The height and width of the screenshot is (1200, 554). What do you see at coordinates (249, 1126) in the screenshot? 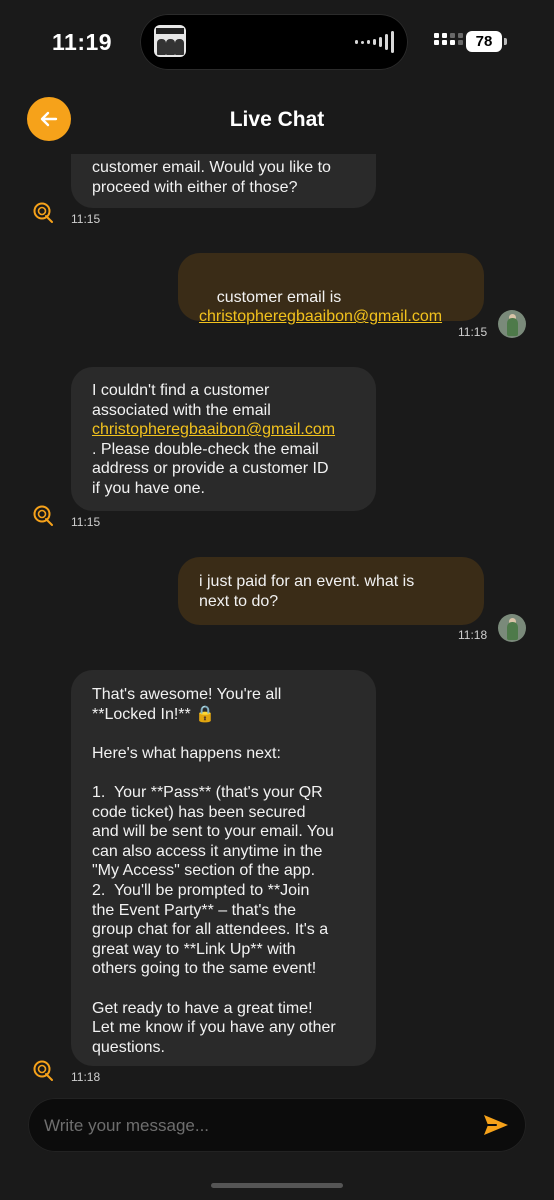
I see `message-input` at bounding box center [249, 1126].